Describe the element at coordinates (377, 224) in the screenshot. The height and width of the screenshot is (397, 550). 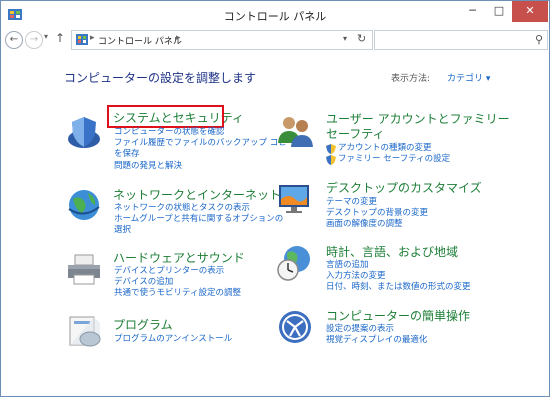
I see `desktop-link-resolution: 画面の解像度の調整` at that location.